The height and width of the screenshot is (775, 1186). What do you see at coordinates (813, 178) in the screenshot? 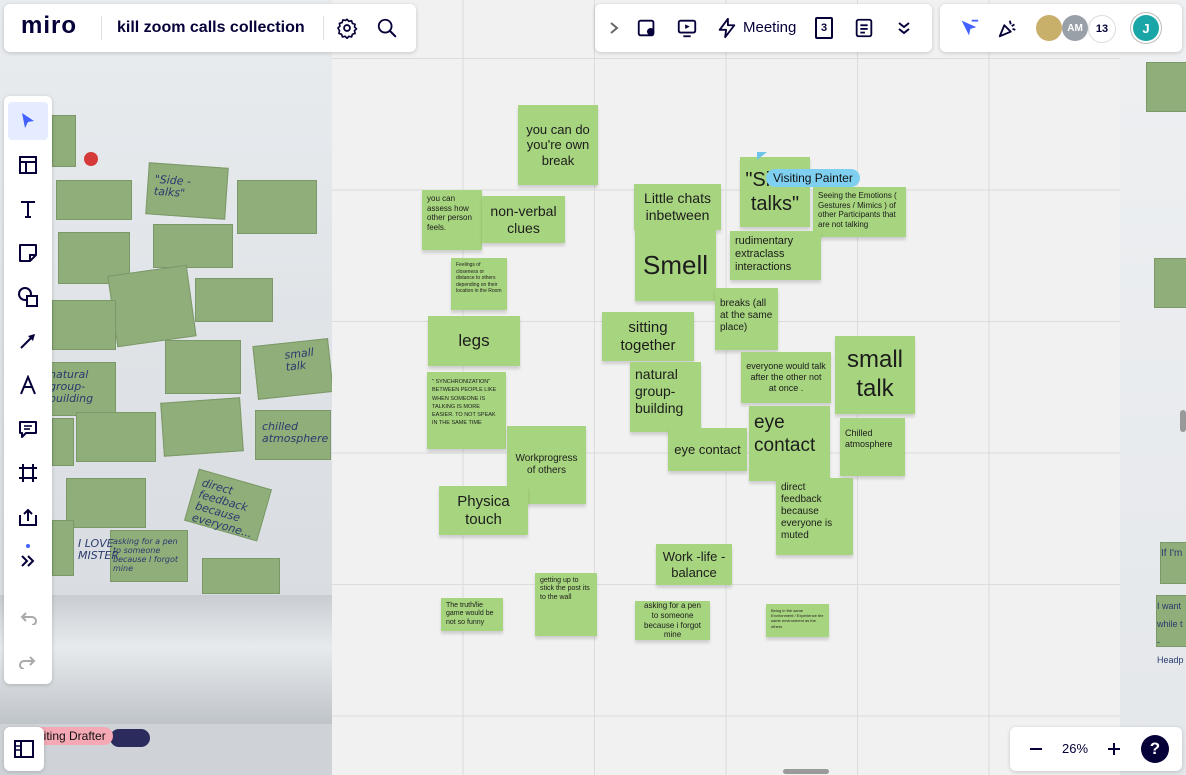
I see `collaborator-cursor-label: Visiting Painter` at bounding box center [813, 178].